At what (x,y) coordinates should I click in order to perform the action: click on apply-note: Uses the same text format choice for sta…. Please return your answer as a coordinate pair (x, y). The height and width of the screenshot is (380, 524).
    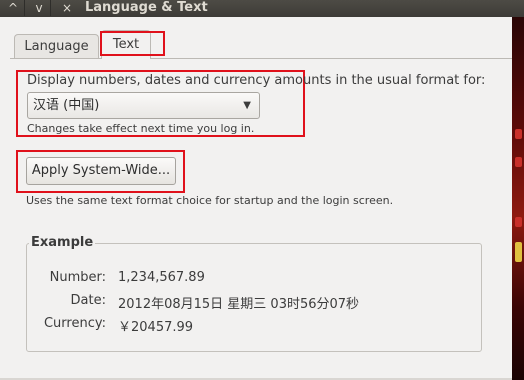
    Looking at the image, I should click on (210, 200).